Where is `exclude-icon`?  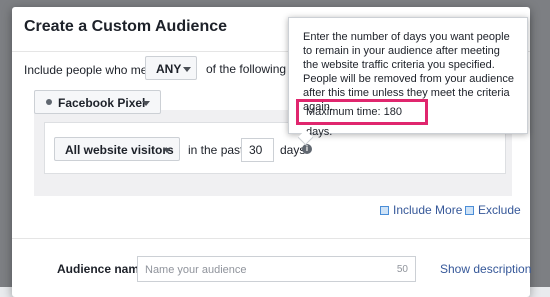 exclude-icon is located at coordinates (469, 210).